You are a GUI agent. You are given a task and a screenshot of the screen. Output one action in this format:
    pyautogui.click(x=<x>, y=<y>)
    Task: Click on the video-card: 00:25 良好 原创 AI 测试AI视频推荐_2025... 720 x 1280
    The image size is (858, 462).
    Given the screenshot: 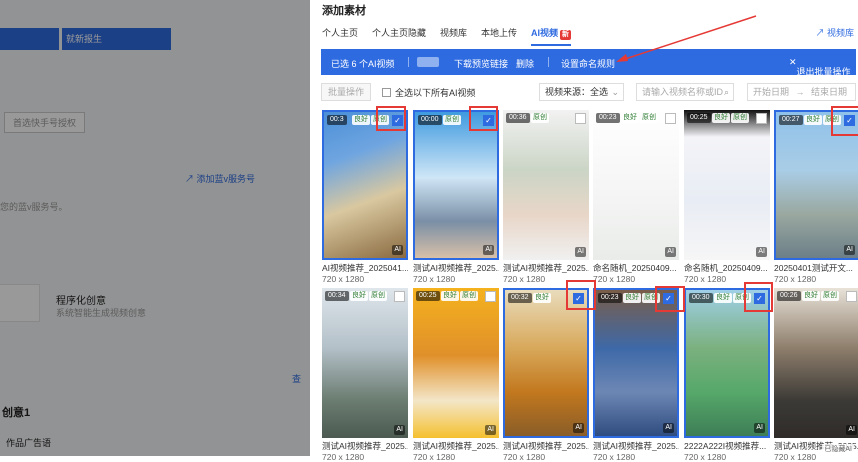 What is the action you would take?
    pyautogui.click(x=456, y=375)
    